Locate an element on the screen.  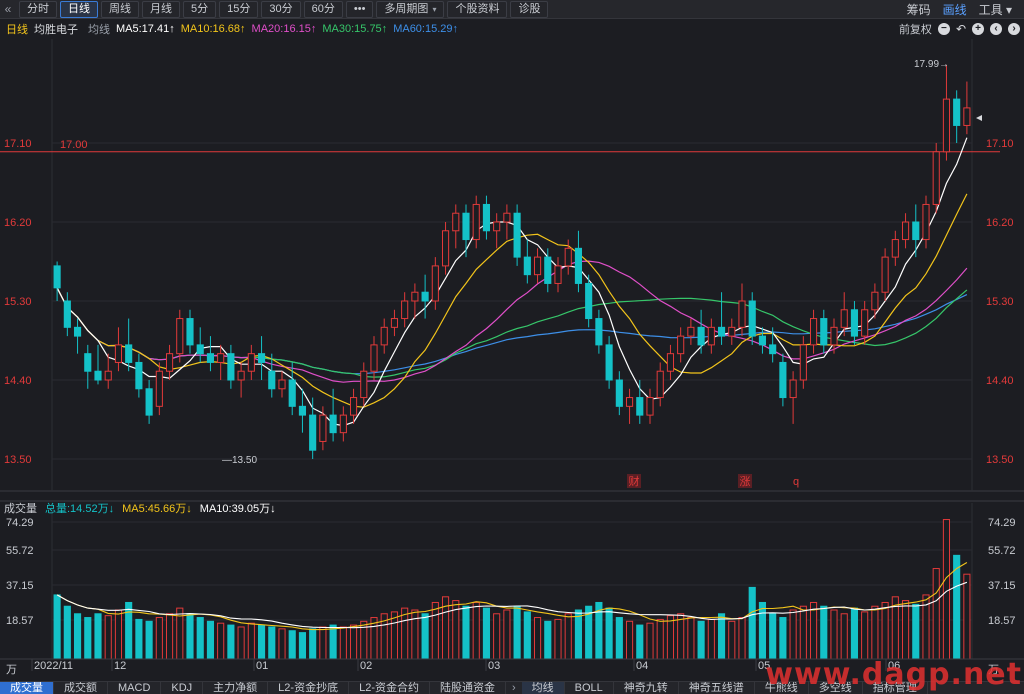
period-button-3: 月线 is located at coordinates (161, 9).